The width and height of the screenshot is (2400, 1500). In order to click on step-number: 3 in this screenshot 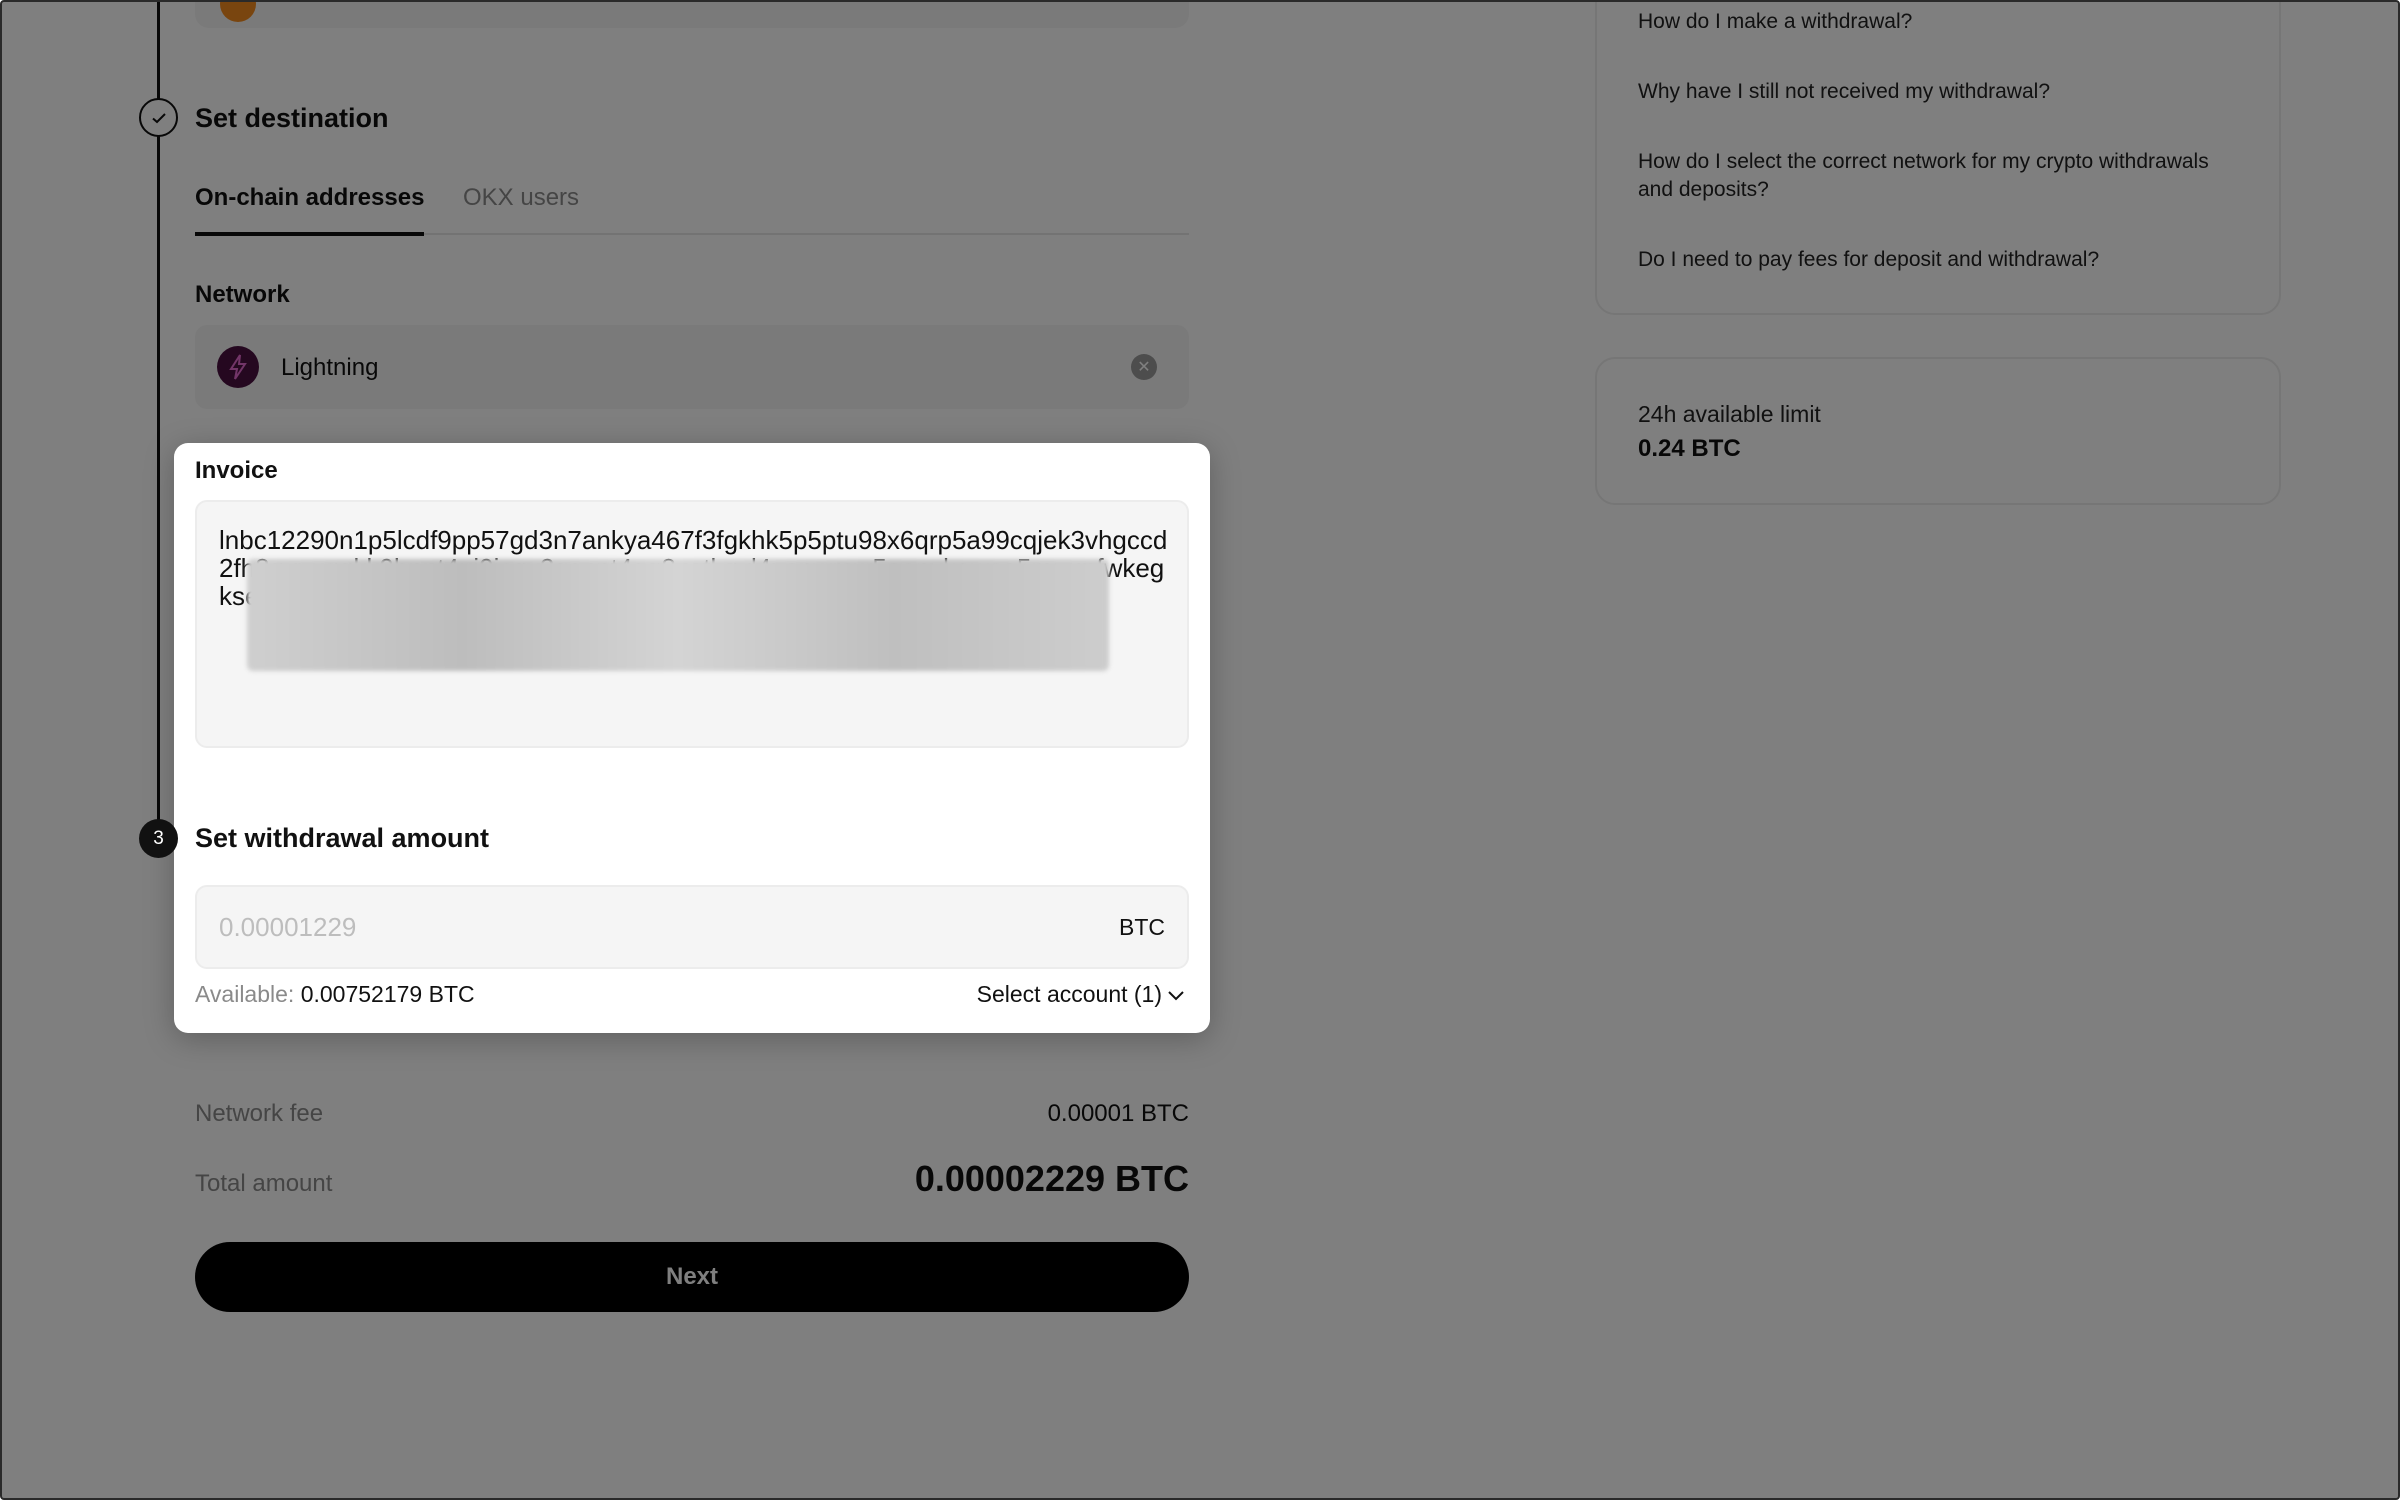, I will do `click(158, 838)`.